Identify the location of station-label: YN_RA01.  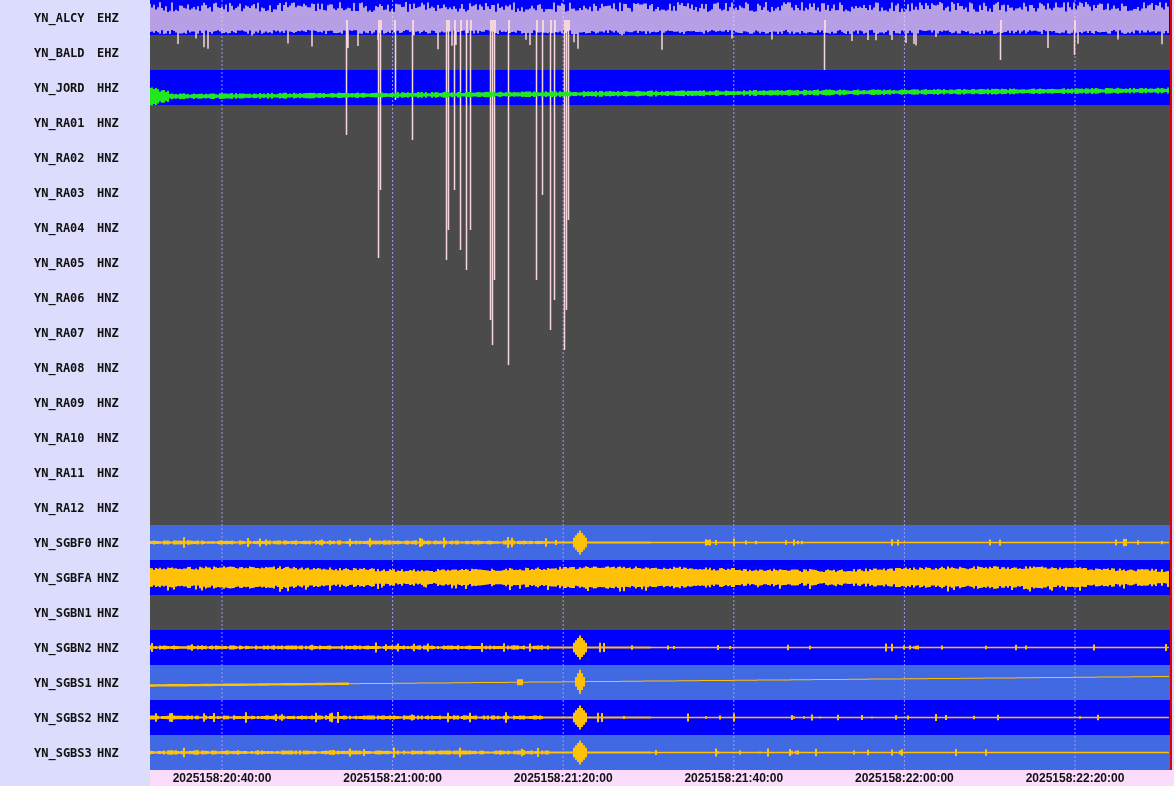
(60, 123).